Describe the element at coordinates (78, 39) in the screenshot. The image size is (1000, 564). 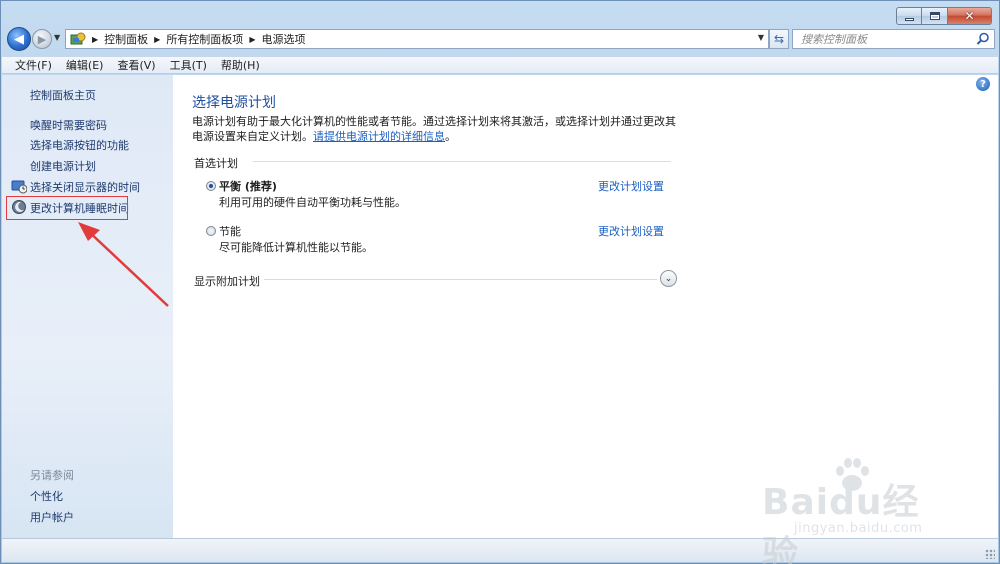
I see `control-panel-icon` at that location.